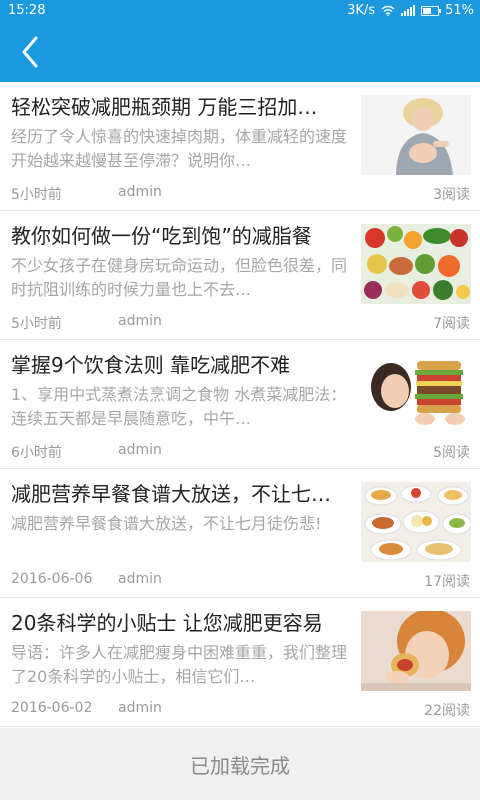  I want to click on article-summary: 减肥营养早餐食谱大放送，不让七月徒伤悲!, so click(166, 523).